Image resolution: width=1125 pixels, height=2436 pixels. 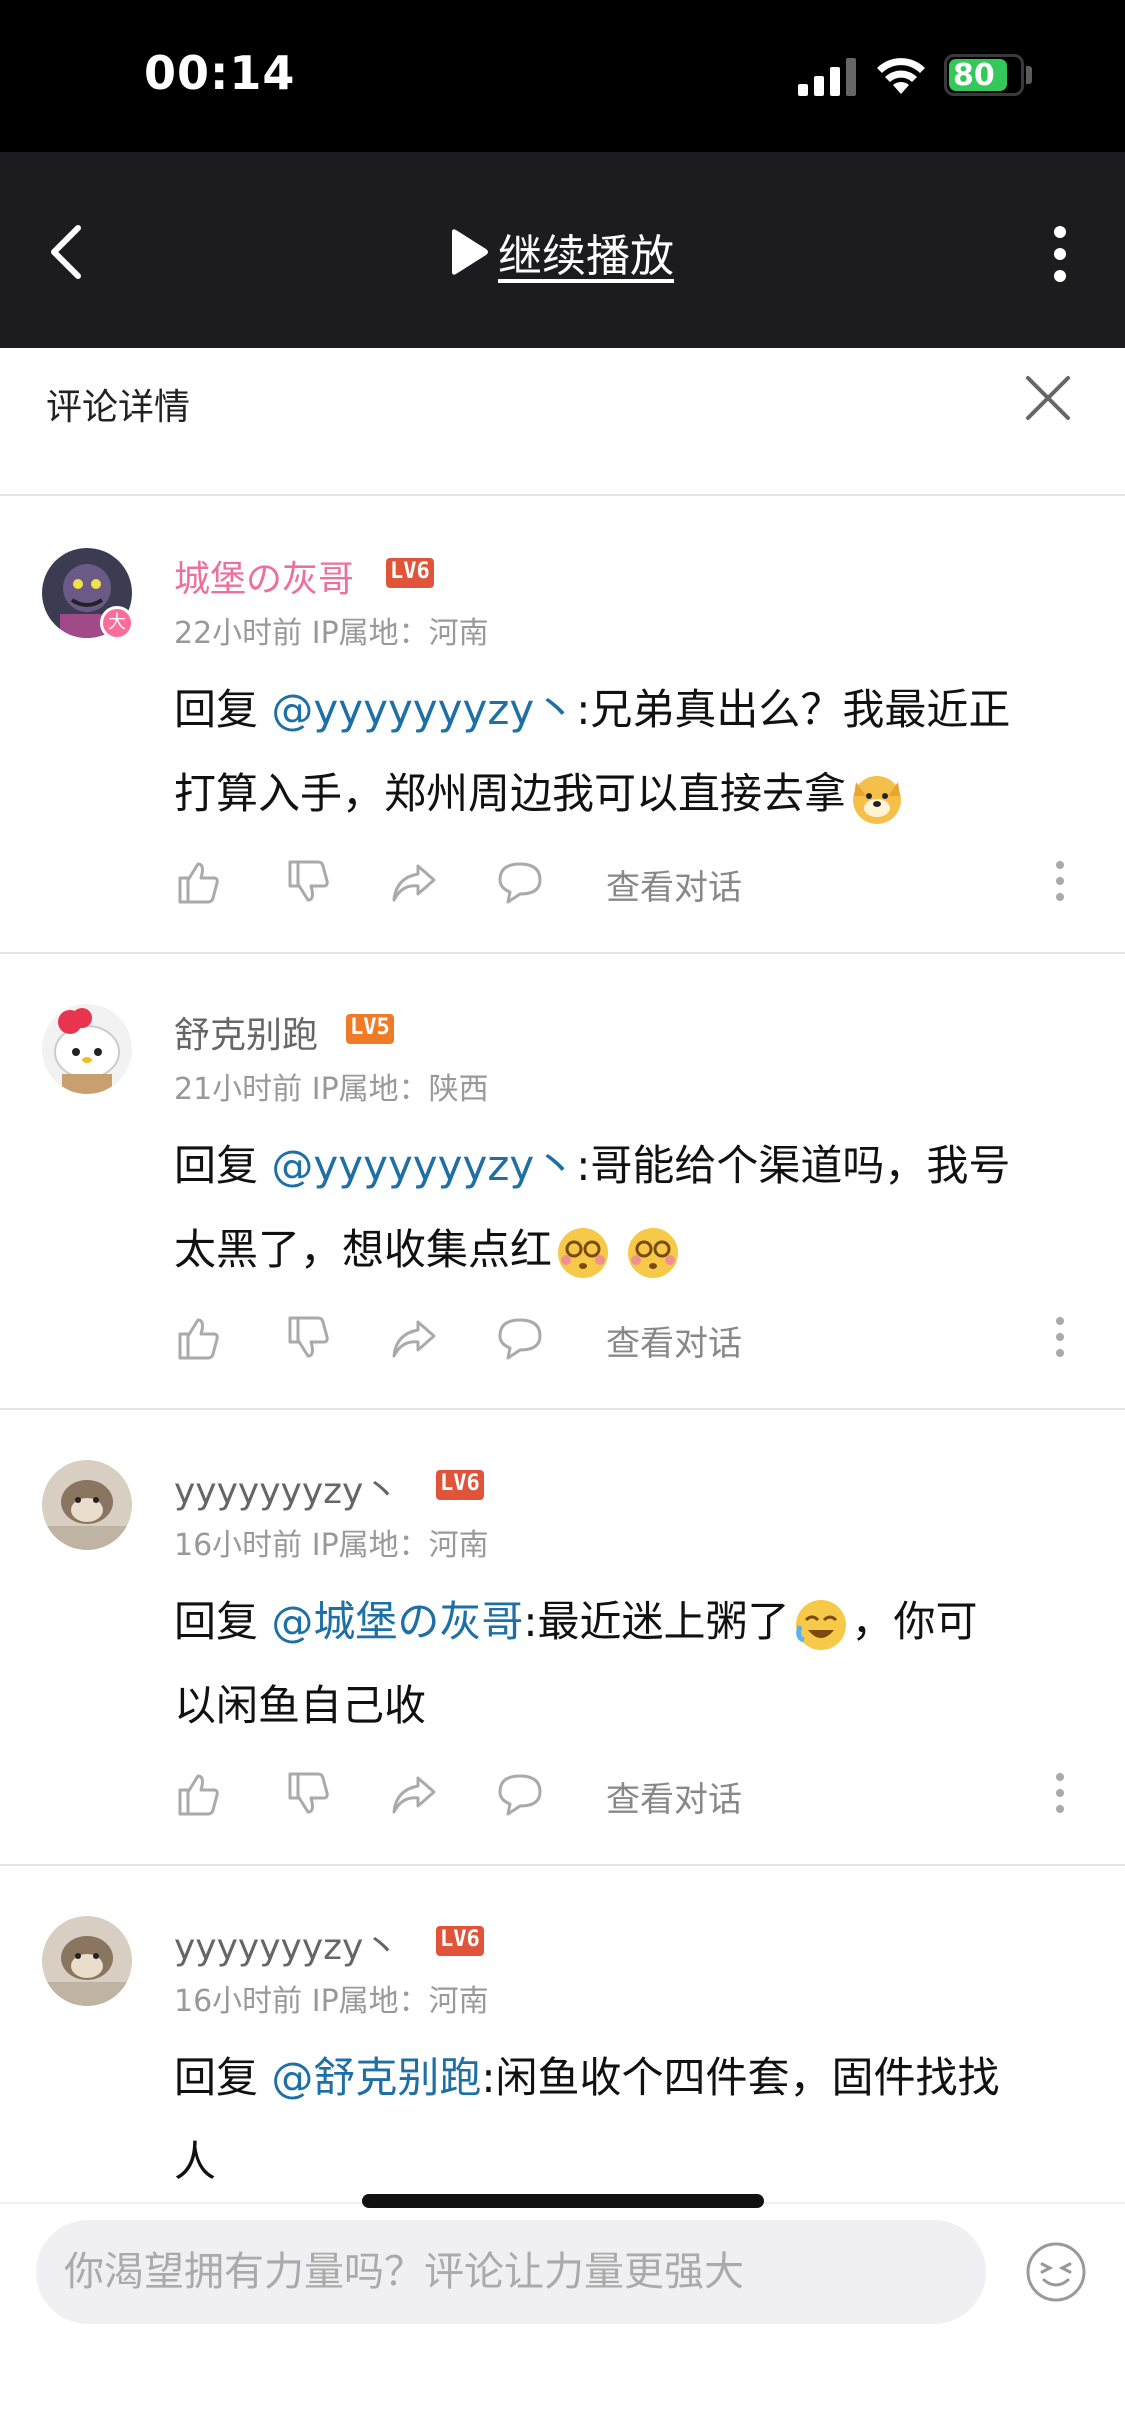 What do you see at coordinates (562, 76) in the screenshot?
I see `status-bar: 00:14 80` at bounding box center [562, 76].